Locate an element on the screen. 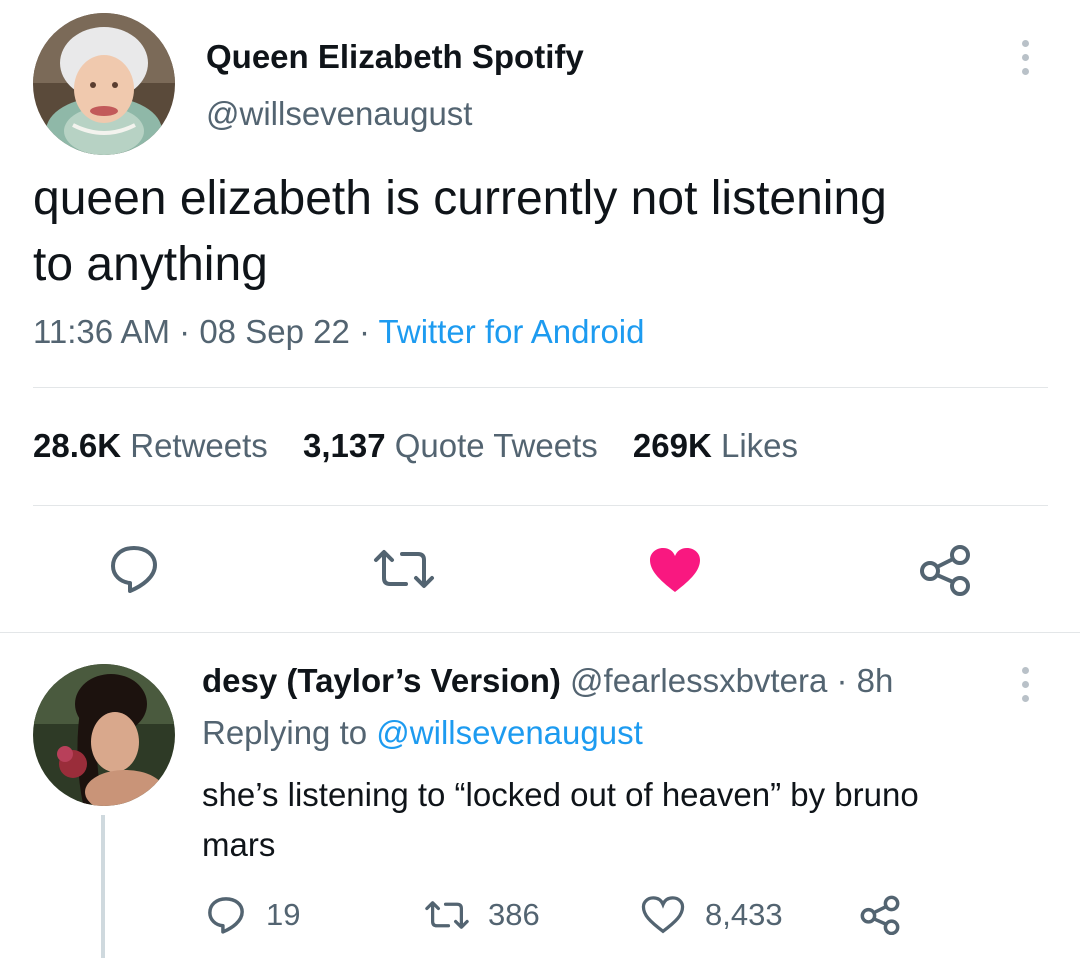  retweet-count: 386 is located at coordinates (514, 914).